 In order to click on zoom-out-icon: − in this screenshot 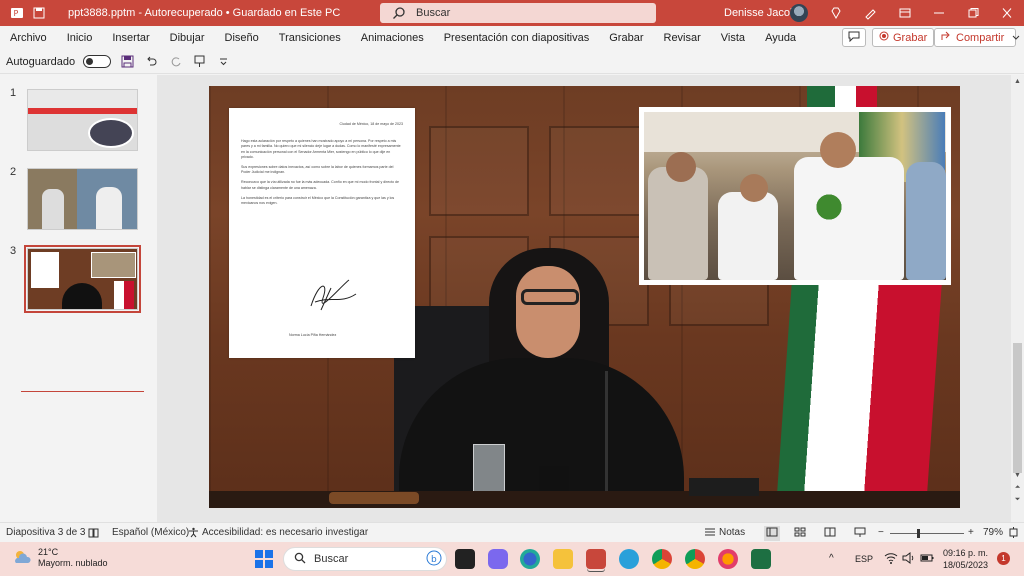, I will do `click(881, 532)`.